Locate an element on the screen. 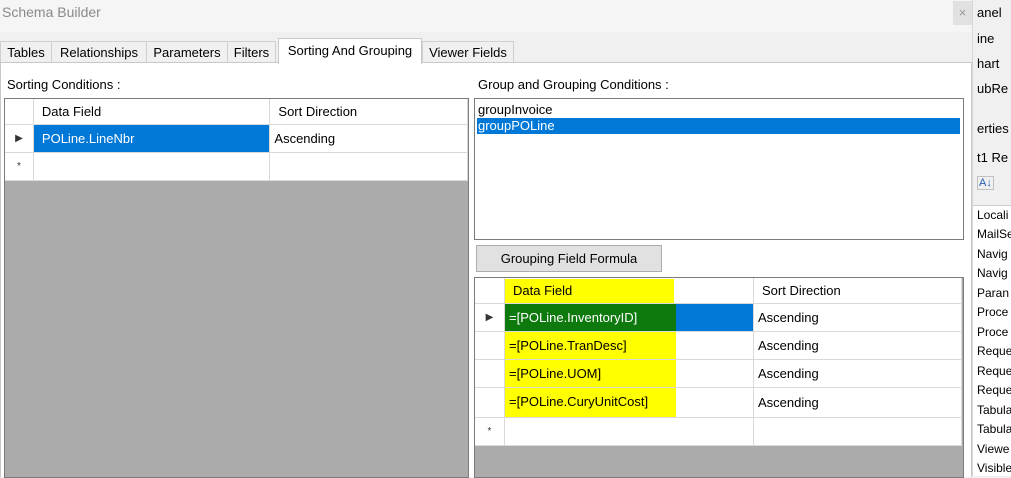 This screenshot has height=478, width=1011. data-field-cell: =[POLine.UOM] is located at coordinates (629, 373).